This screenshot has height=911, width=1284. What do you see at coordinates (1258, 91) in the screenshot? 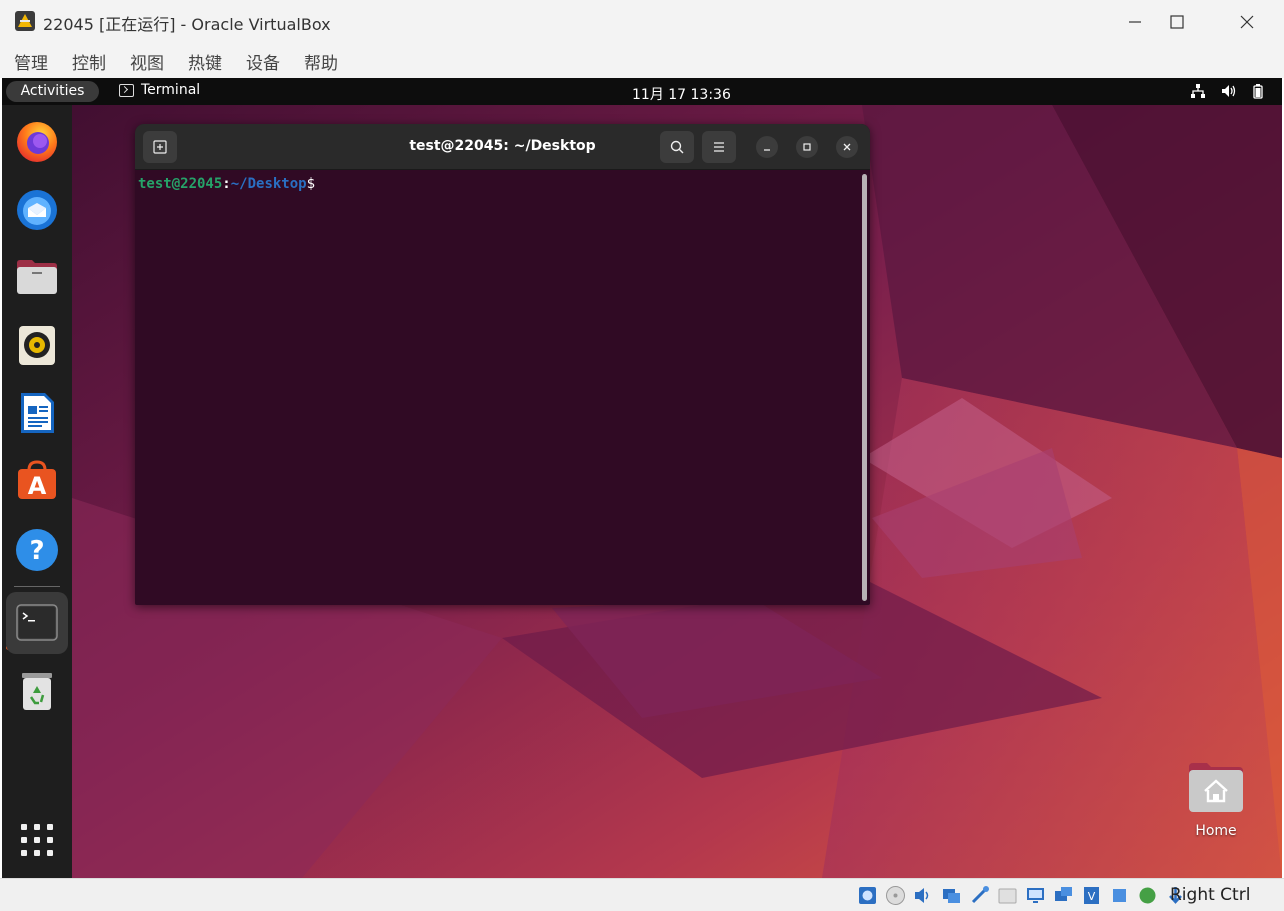
I see `battery-icon` at bounding box center [1258, 91].